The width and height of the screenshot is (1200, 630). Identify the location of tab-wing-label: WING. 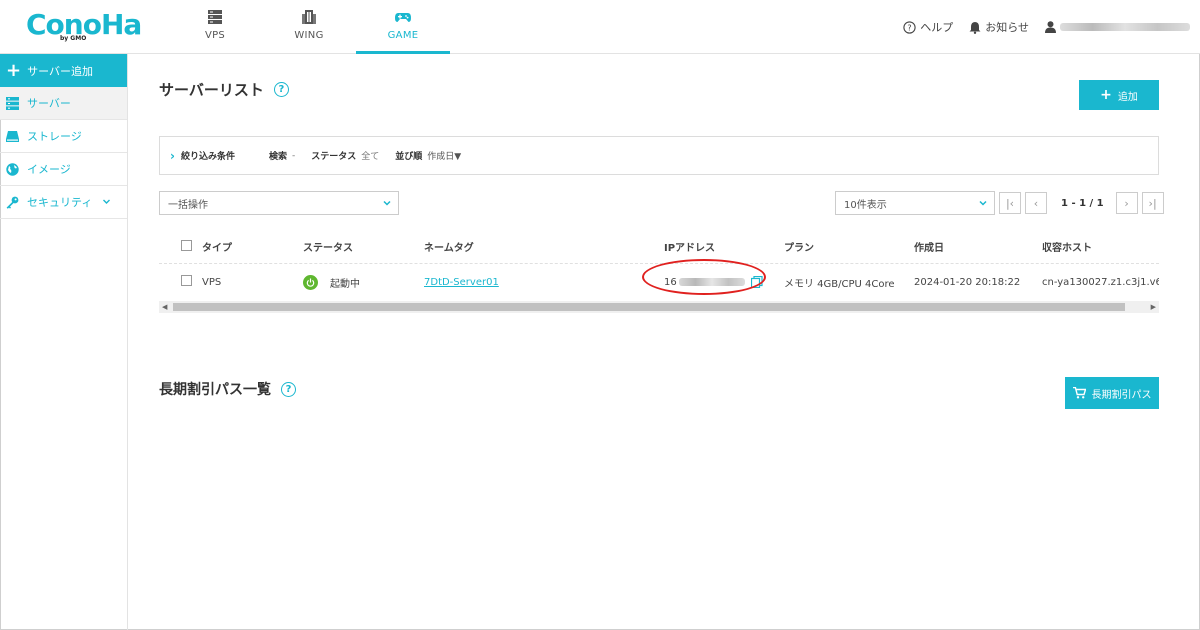
(309, 35).